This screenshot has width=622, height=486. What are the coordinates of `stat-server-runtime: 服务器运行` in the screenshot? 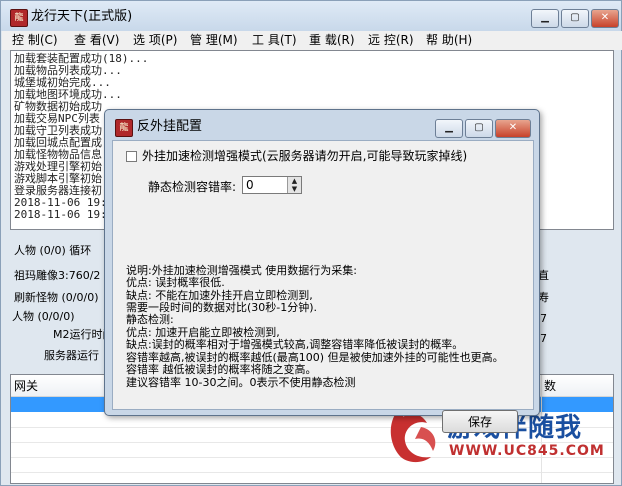 It's located at (71, 355).